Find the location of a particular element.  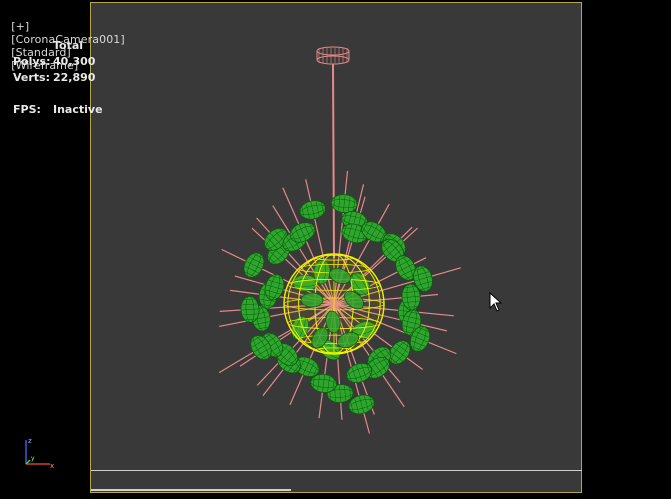

suspension-rod is located at coordinates (333, 161).